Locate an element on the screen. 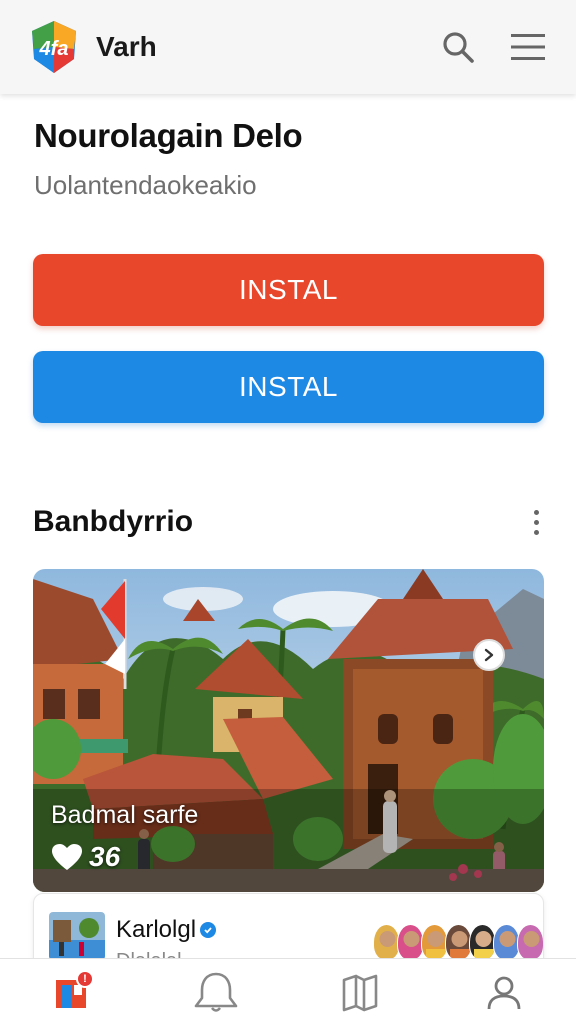 The image size is (576, 1024). participants-avatars is located at coordinates (458, 942).